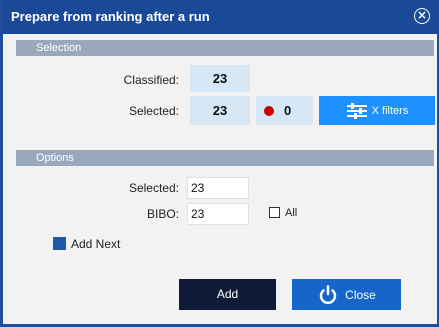  Describe the element at coordinates (220, 110) in the screenshot. I see `selected-value: 23` at that location.